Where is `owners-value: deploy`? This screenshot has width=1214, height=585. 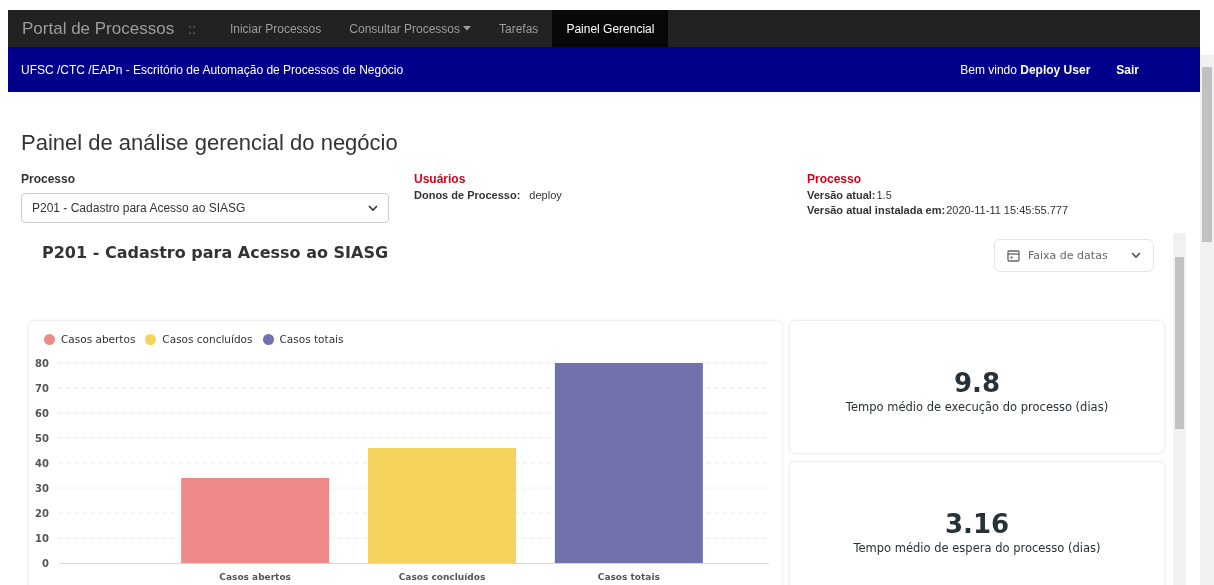 owners-value: deploy is located at coordinates (545, 195).